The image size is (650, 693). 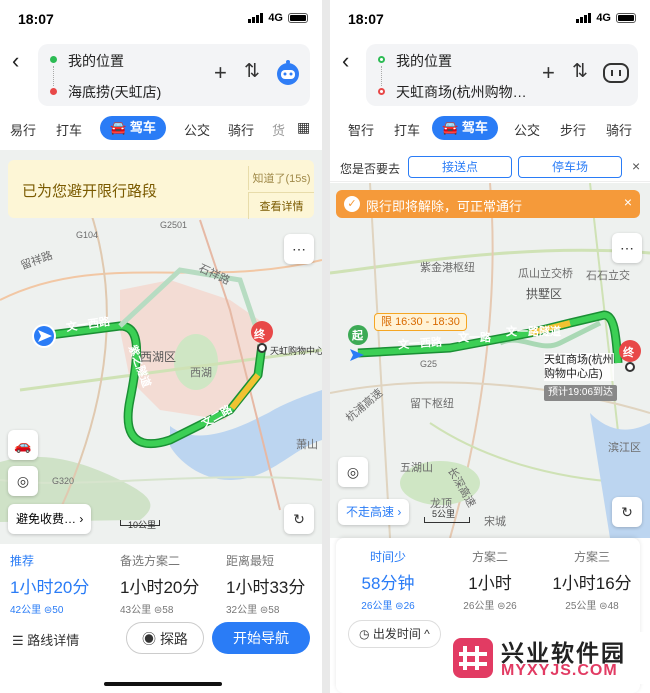 What do you see at coordinates (274, 610) in the screenshot?
I see `option-lights: 58` at bounding box center [274, 610].